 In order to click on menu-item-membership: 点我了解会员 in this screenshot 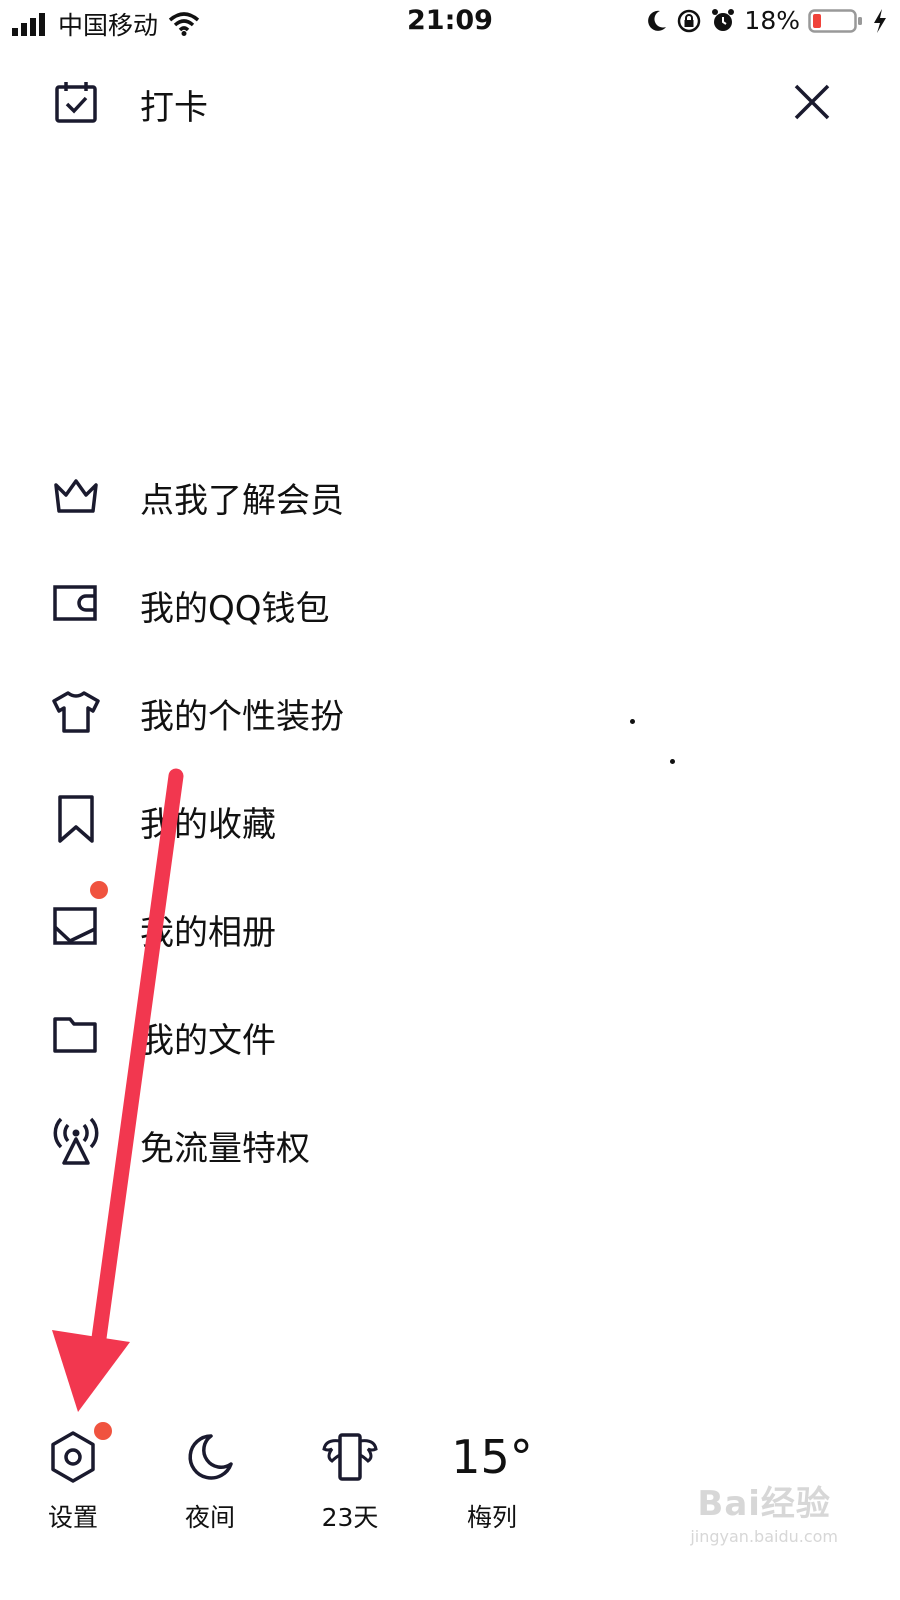, I will do `click(450, 509)`.